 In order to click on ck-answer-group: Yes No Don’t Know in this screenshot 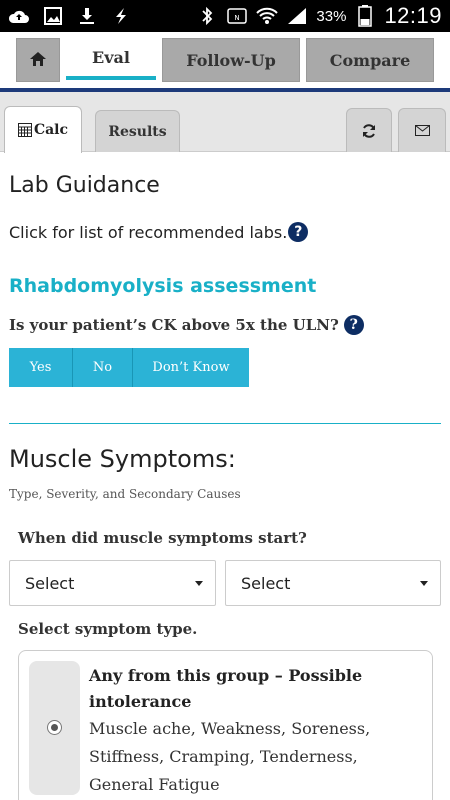, I will do `click(129, 367)`.